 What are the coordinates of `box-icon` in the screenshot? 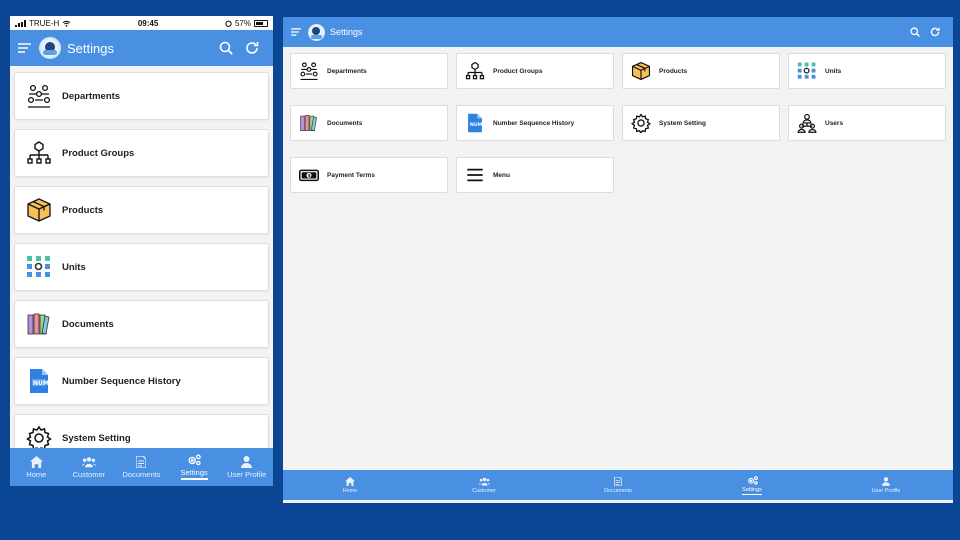 It's located at (39, 210).